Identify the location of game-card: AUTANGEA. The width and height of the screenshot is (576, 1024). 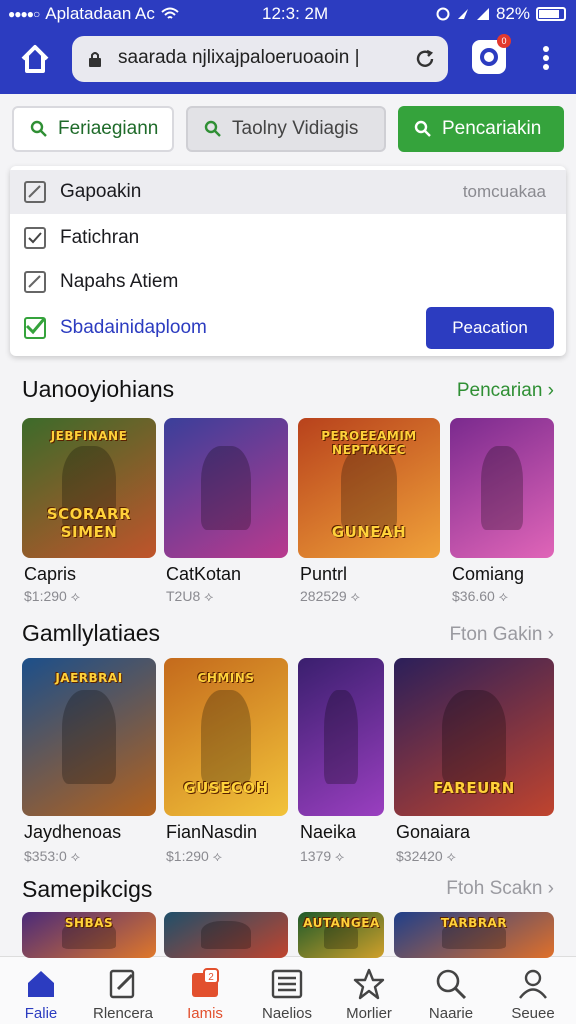
(341, 935).